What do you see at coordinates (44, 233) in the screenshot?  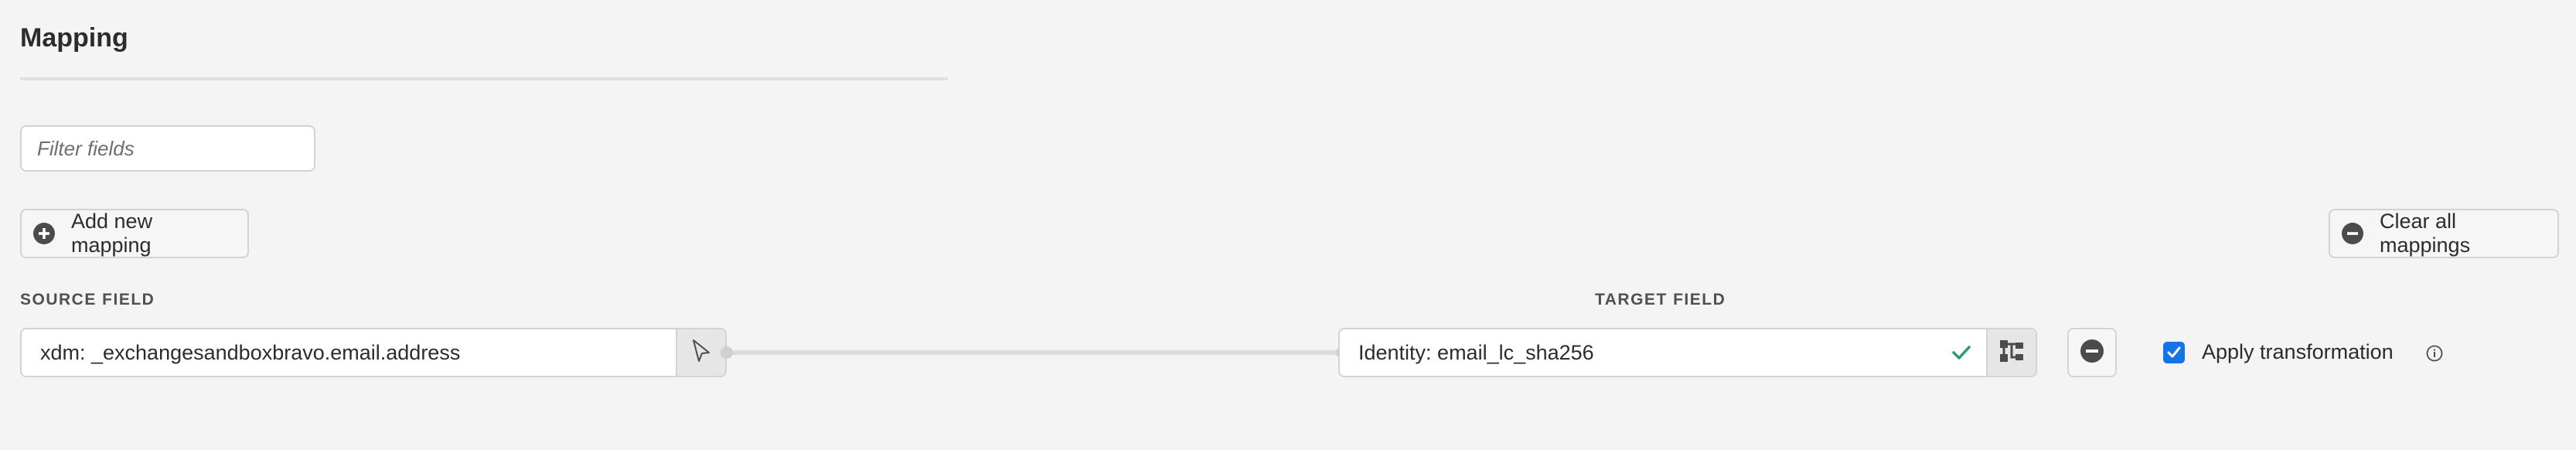 I see `plus-circle-icon` at bounding box center [44, 233].